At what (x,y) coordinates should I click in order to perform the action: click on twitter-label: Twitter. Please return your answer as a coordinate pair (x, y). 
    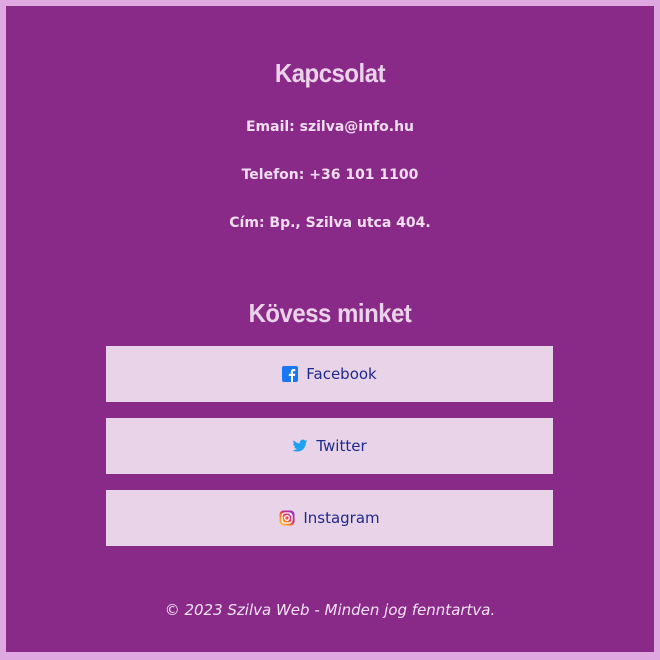
    Looking at the image, I should click on (341, 446).